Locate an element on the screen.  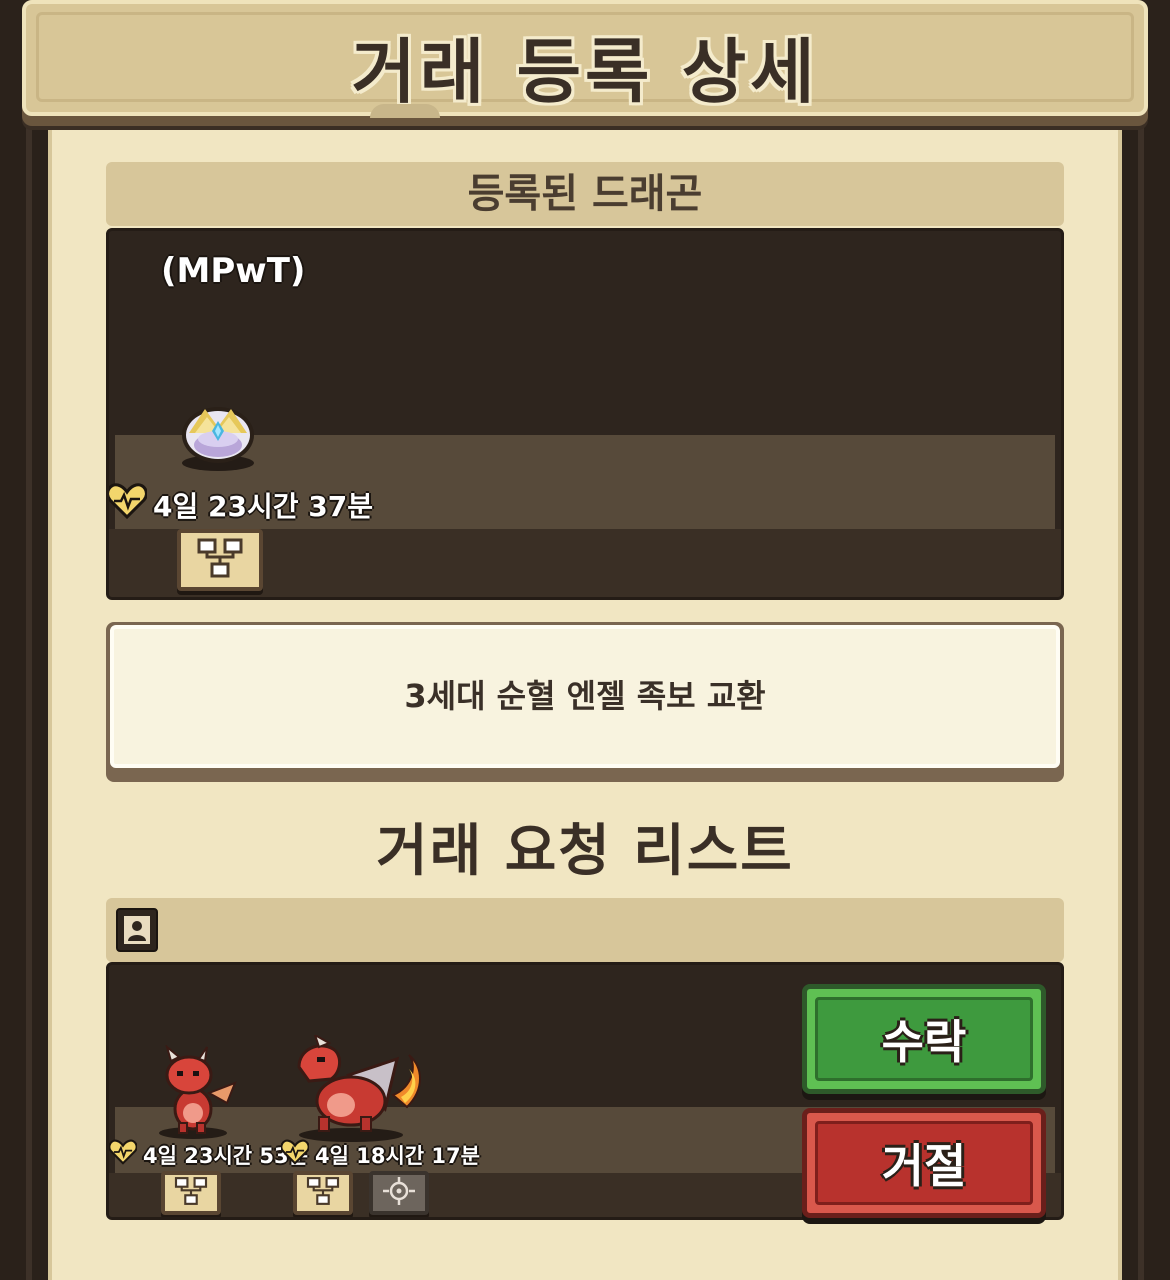
trade-description: 3세대 순혈 엔젤 족보 교환 is located at coordinates (585, 696).